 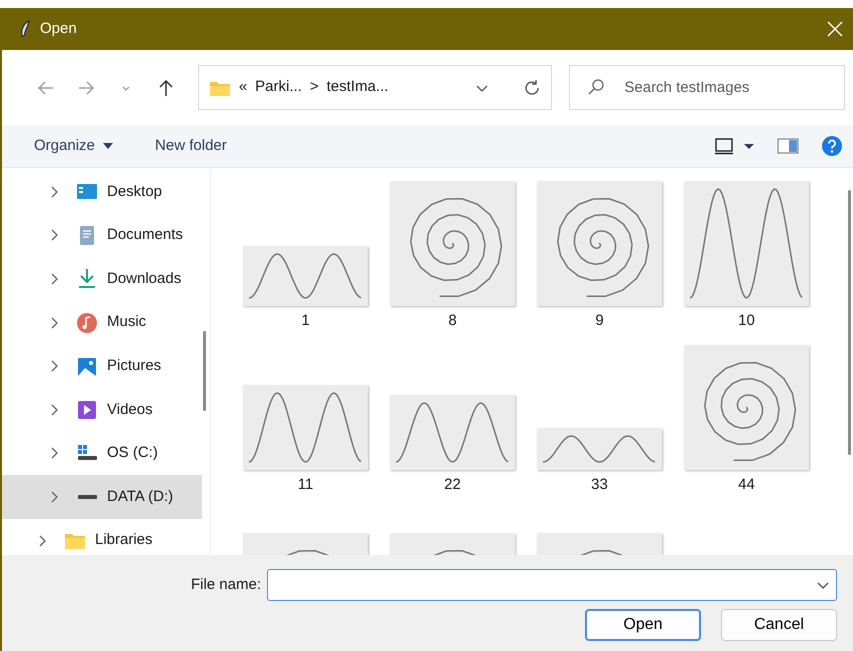 What do you see at coordinates (452, 484) in the screenshot?
I see `file-name: 22` at bounding box center [452, 484].